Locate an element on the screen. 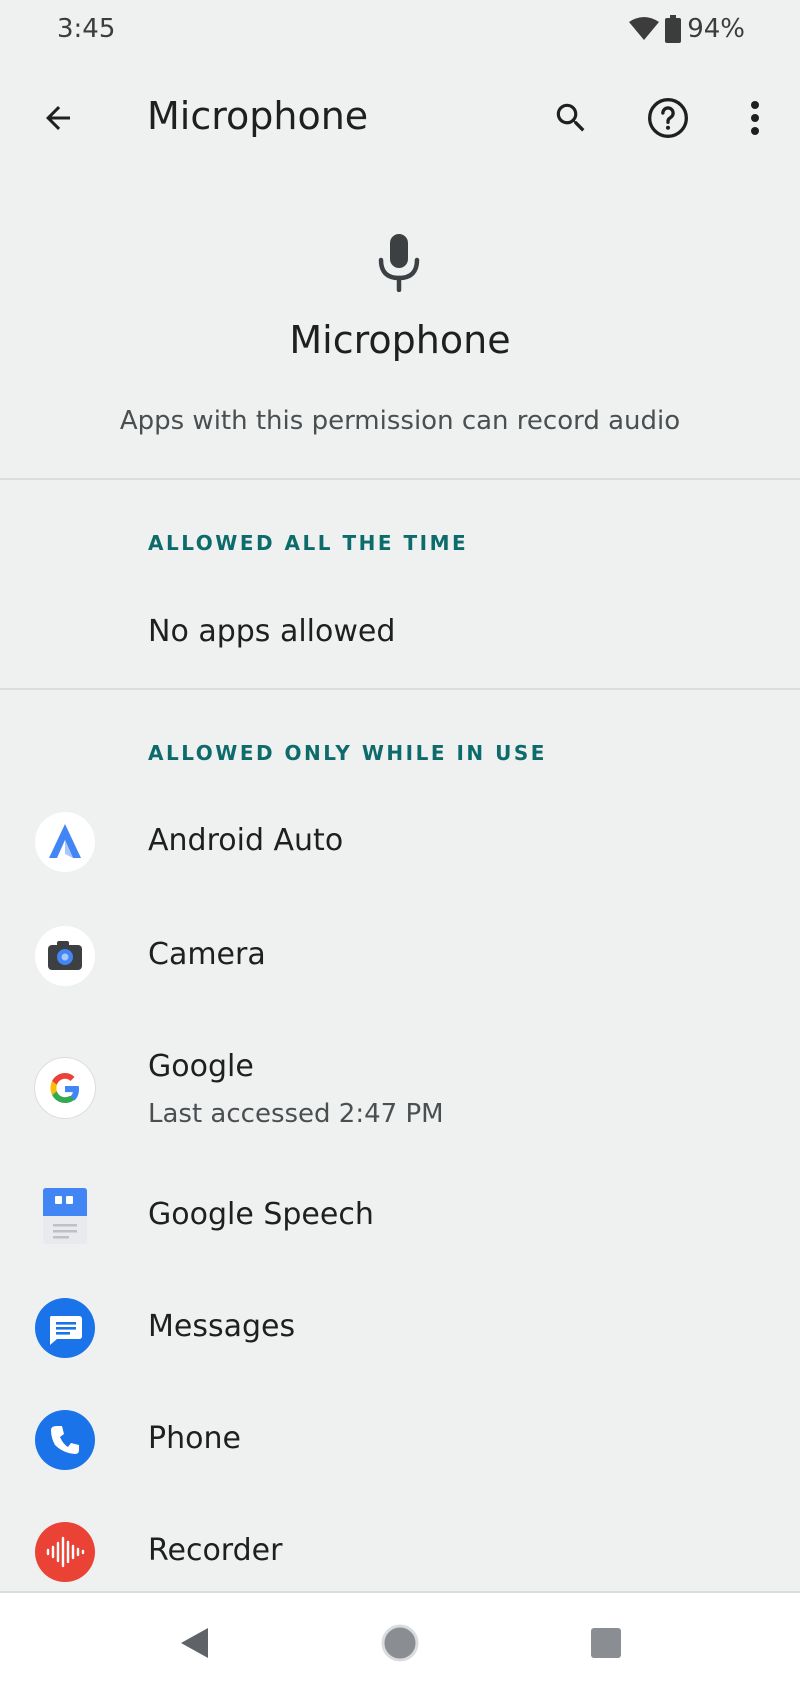  app-name: Android Auto is located at coordinates (246, 840).